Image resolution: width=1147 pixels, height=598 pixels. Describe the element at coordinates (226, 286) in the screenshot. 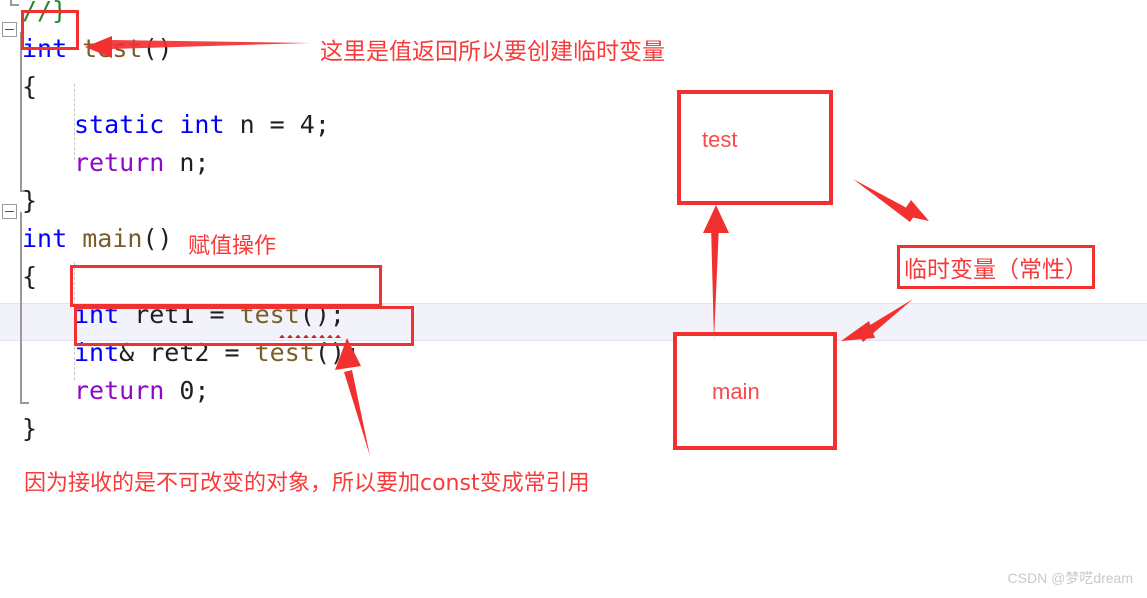

I see `highlight-box-ret1-line` at that location.